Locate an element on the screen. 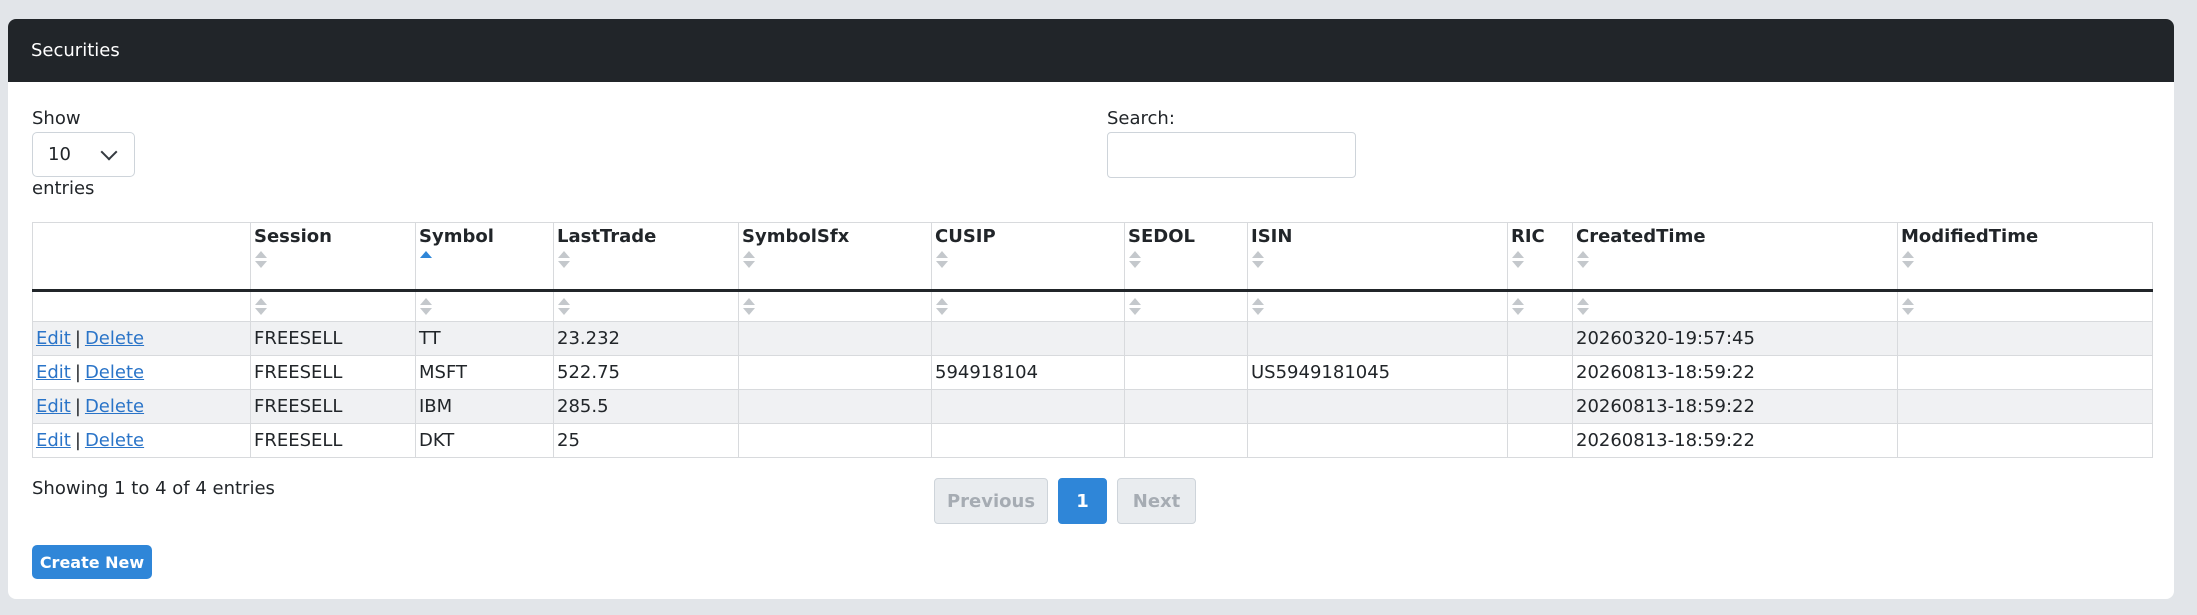 The height and width of the screenshot is (615, 2197). pagination: Previous 1 Next is located at coordinates (1065, 501).